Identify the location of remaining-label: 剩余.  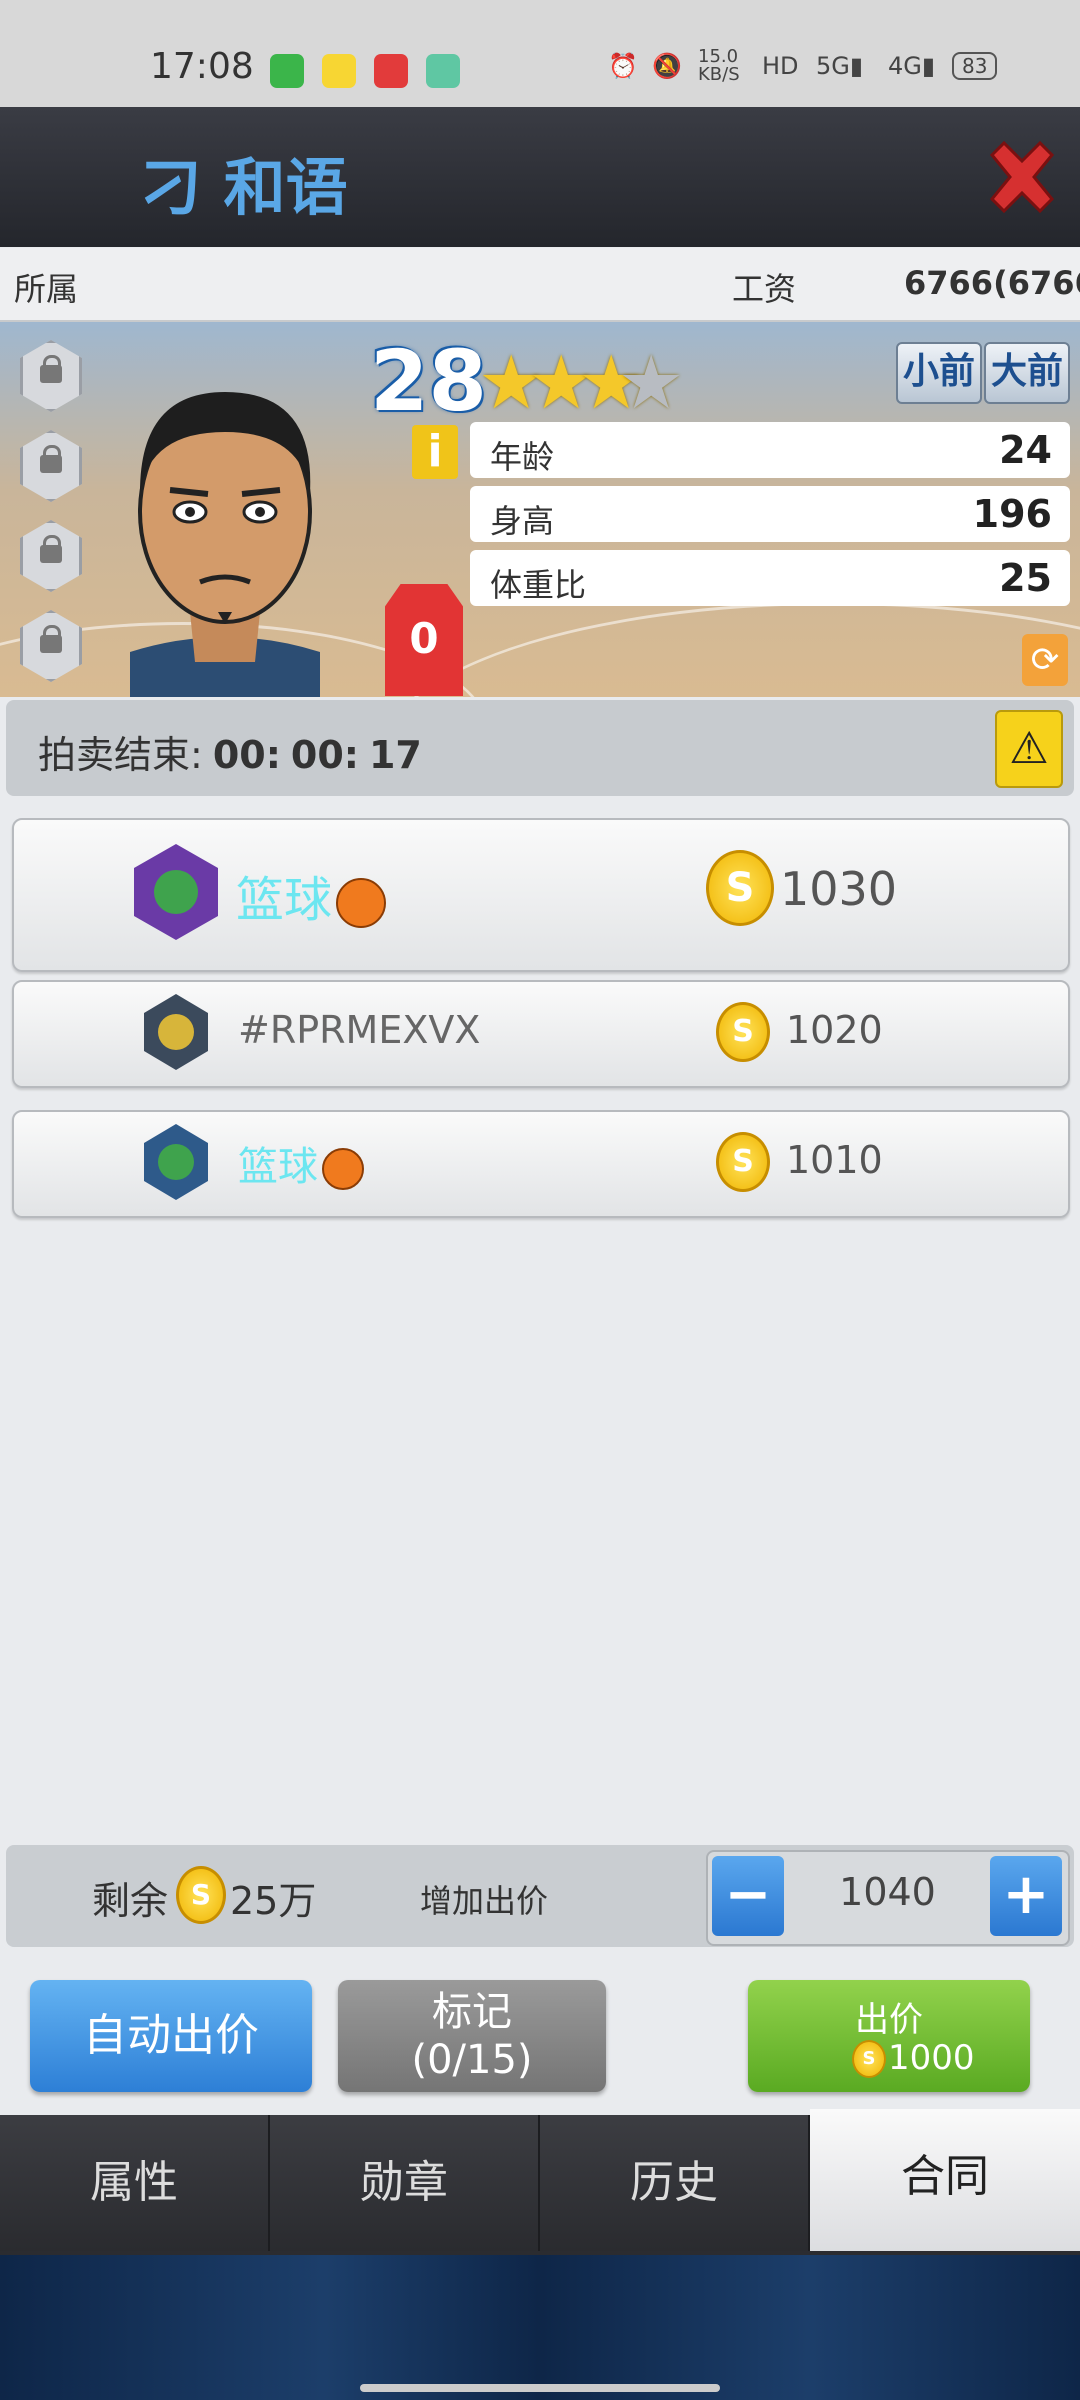
(130, 1901).